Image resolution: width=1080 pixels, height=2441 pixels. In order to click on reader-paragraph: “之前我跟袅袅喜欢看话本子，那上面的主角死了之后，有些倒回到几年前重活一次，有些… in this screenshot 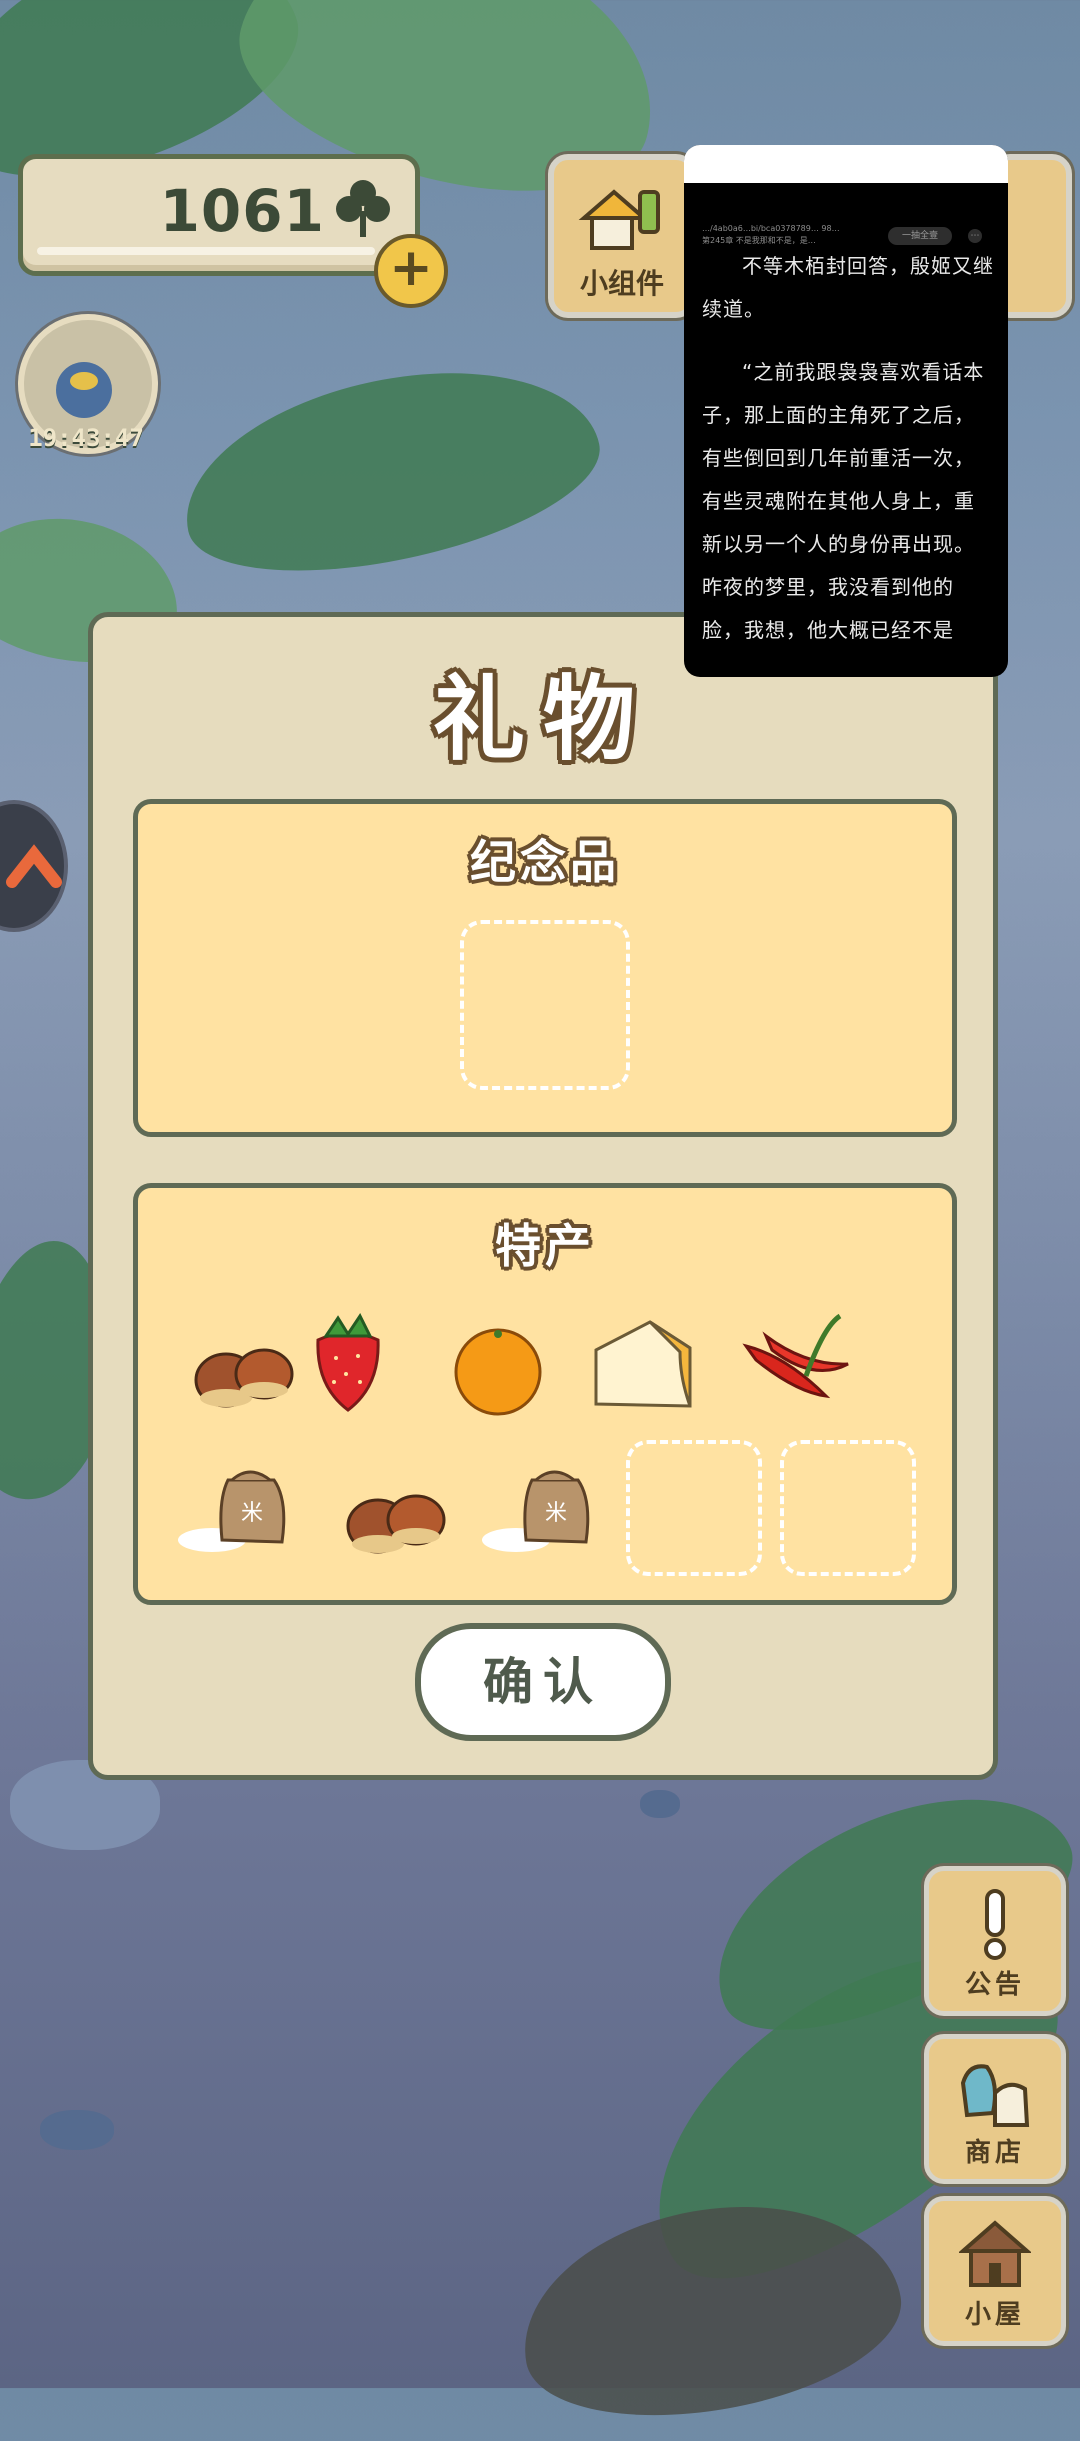, I will do `click(843, 501)`.